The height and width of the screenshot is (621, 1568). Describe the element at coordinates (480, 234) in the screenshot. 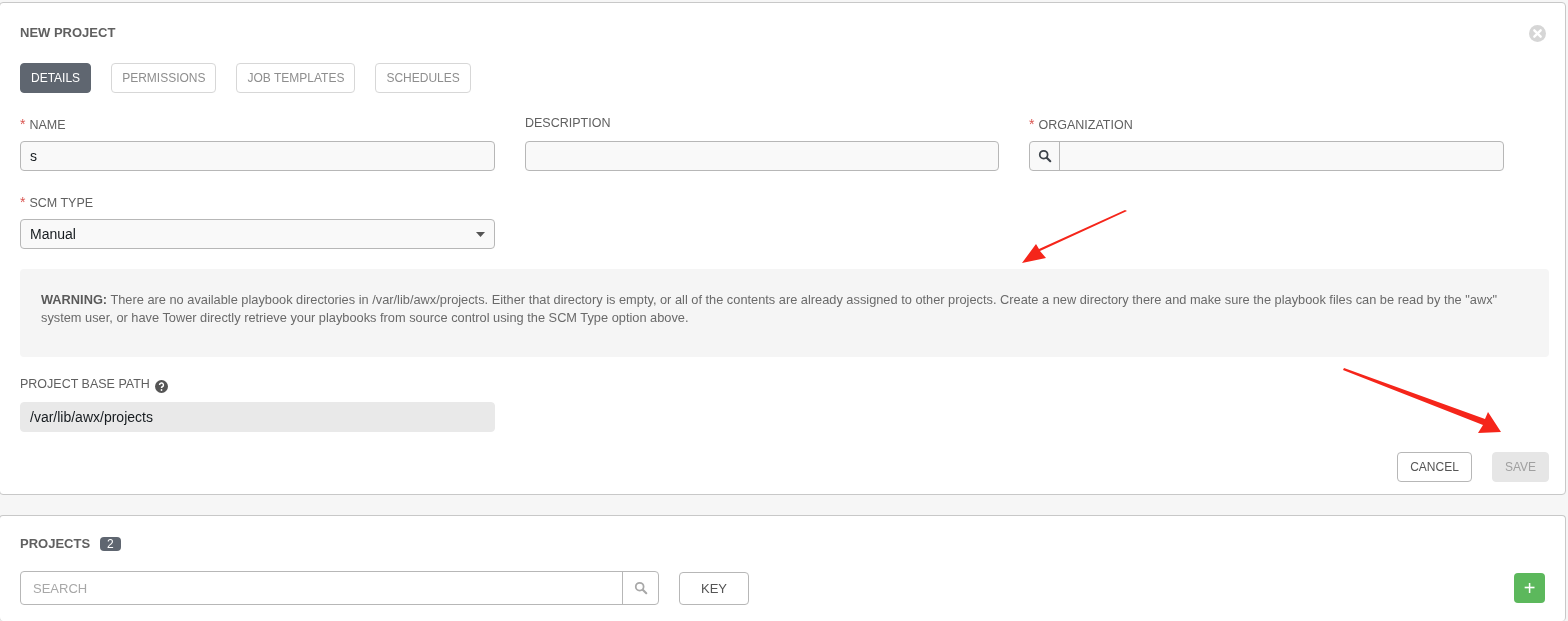

I see `caret-icon` at that location.